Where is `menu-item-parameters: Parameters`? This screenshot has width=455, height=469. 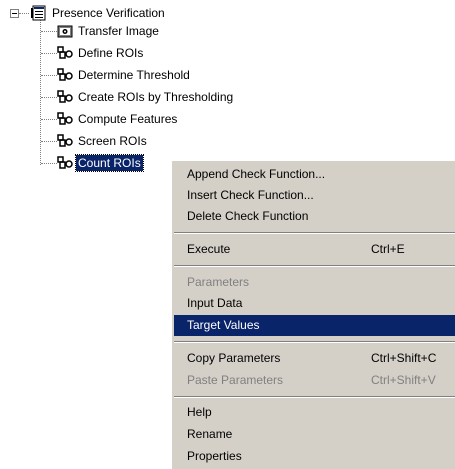 menu-item-parameters: Parameters is located at coordinates (314, 282).